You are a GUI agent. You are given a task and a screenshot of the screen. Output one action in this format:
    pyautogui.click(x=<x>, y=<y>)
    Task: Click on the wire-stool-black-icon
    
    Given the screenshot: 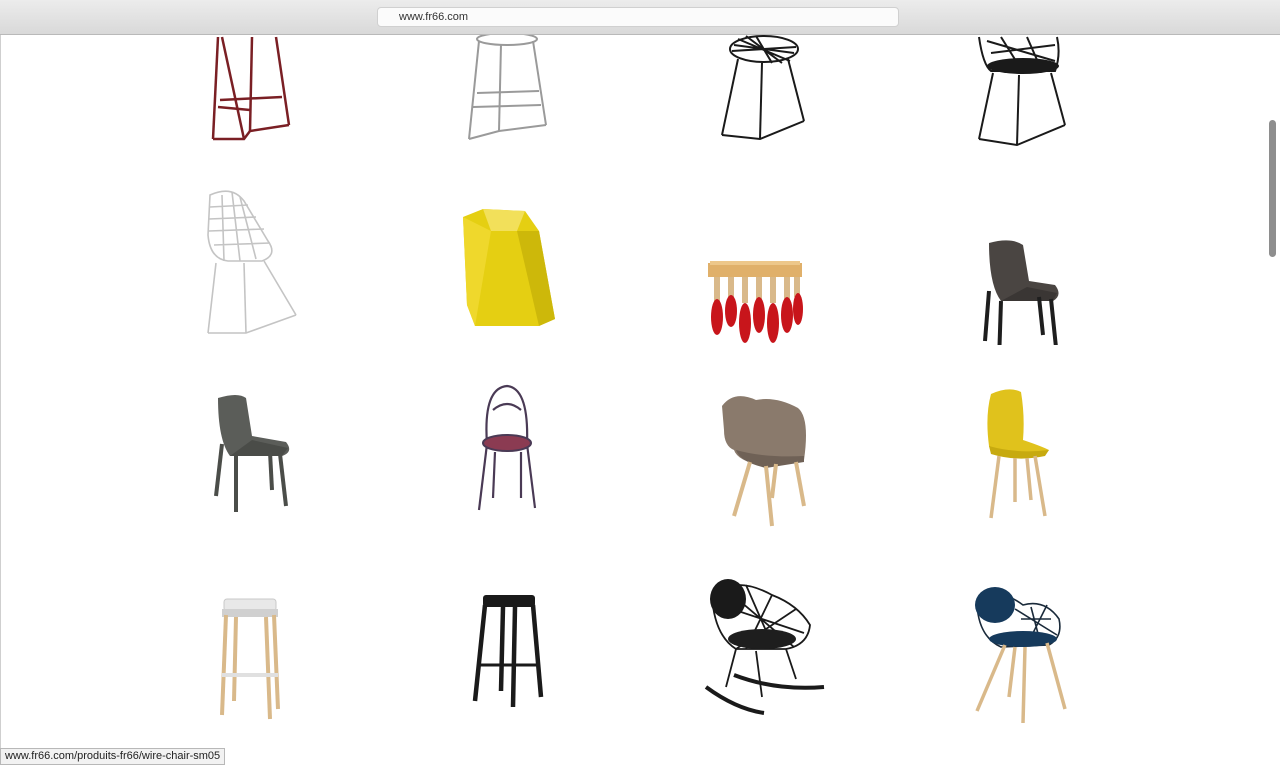 What is the action you would take?
    pyautogui.click(x=763, y=88)
    